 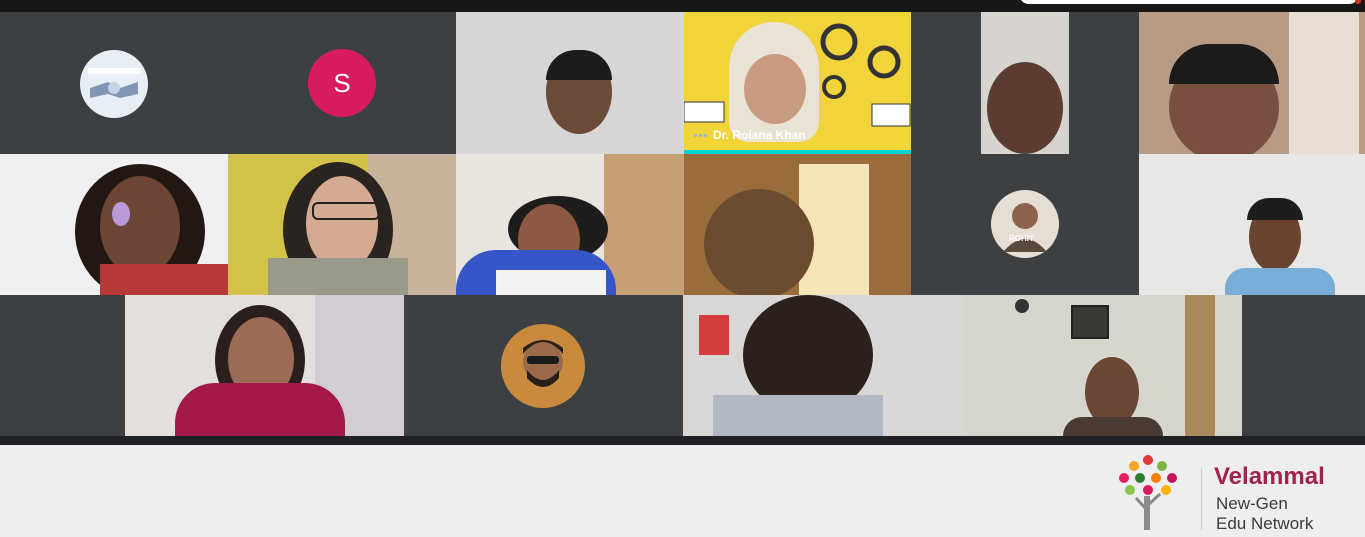 I want to click on participant-video-speaker: Dr. Roiana Khan, so click(x=797, y=83).